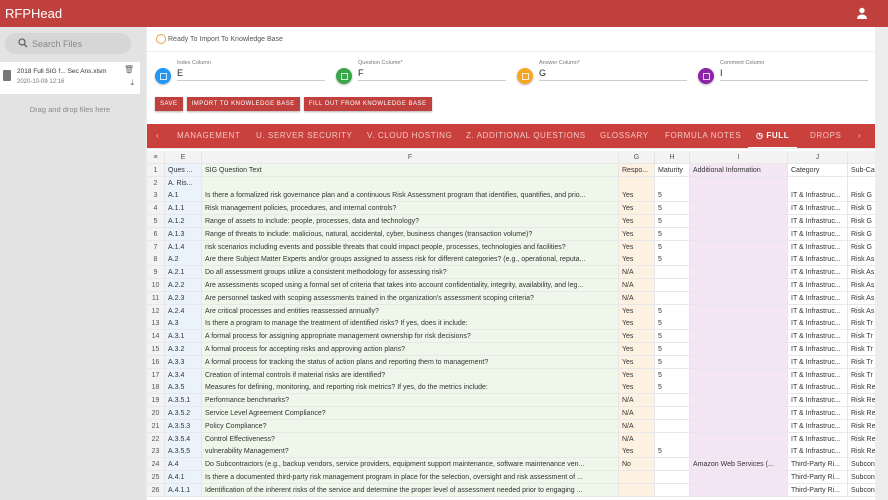 Image resolution: width=888 pixels, height=500 pixels. What do you see at coordinates (772, 139) in the screenshot?
I see `tab-full: ◷ FULL` at bounding box center [772, 139].